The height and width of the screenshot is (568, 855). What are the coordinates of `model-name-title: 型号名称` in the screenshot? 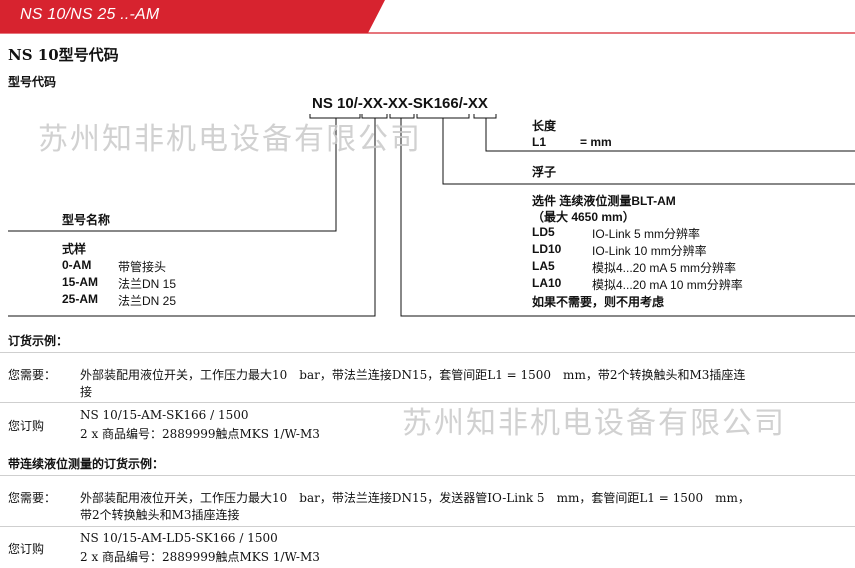 It's located at (86, 220).